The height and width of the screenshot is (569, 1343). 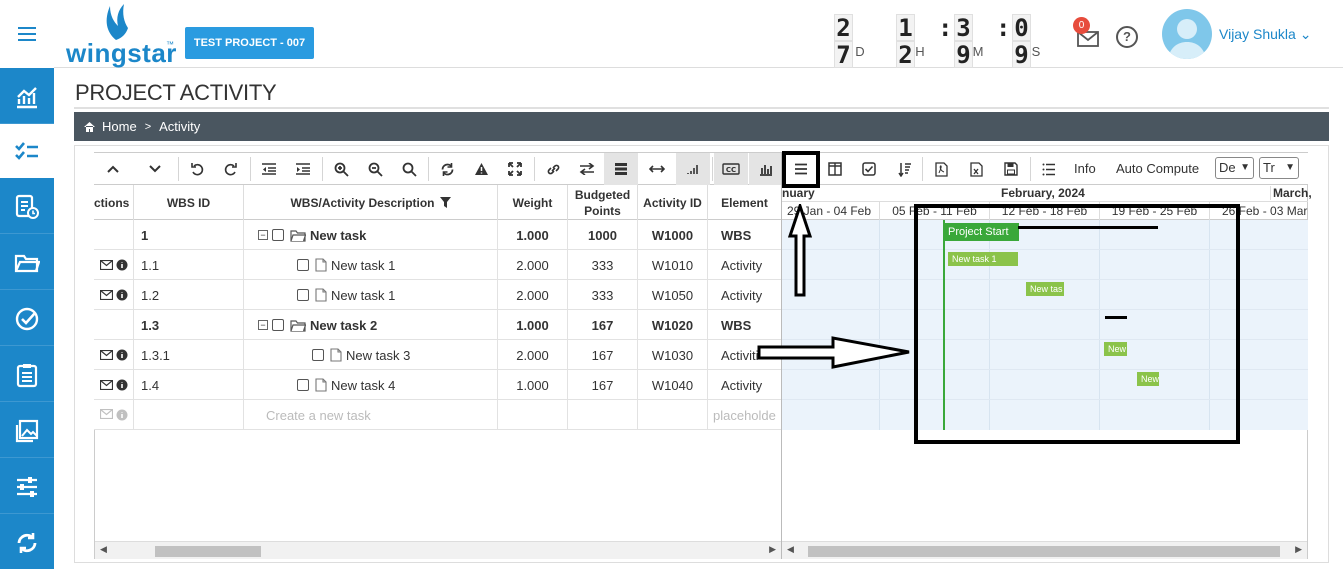 What do you see at coordinates (27, 34) in the screenshot?
I see `menu-toggle-button` at bounding box center [27, 34].